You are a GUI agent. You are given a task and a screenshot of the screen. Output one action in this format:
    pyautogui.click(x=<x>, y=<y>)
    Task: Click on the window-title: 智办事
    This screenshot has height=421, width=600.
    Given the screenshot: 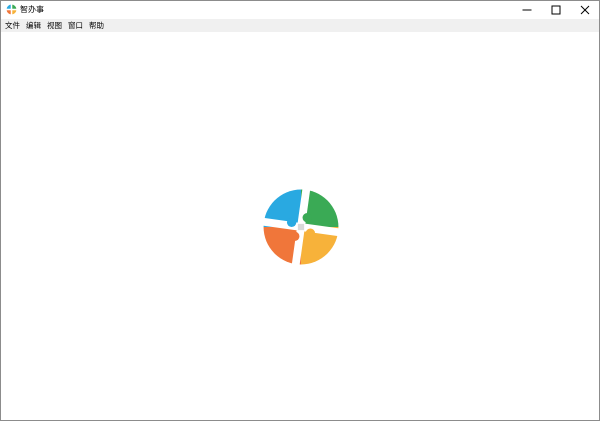 What is the action you would take?
    pyautogui.click(x=32, y=9)
    